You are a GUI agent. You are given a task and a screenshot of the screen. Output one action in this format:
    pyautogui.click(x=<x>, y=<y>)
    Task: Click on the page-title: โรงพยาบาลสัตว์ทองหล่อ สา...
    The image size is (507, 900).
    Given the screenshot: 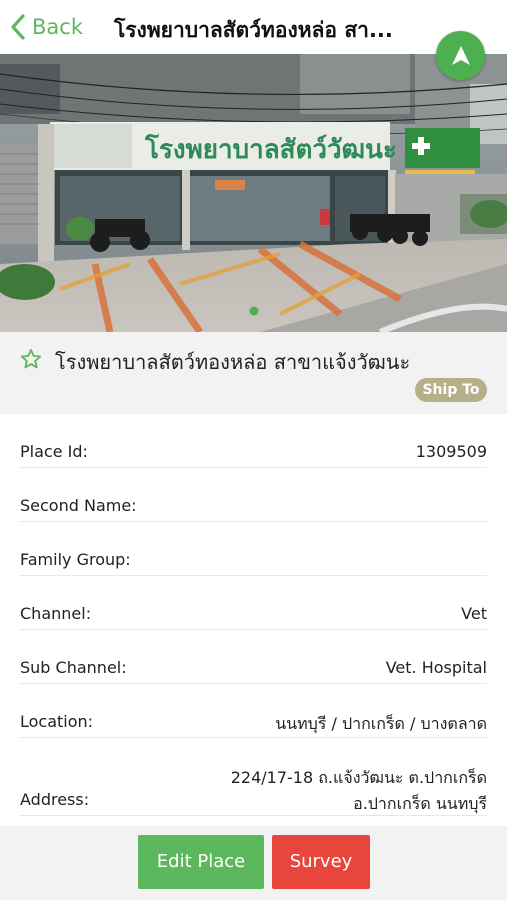 What is the action you would take?
    pyautogui.click(x=253, y=30)
    